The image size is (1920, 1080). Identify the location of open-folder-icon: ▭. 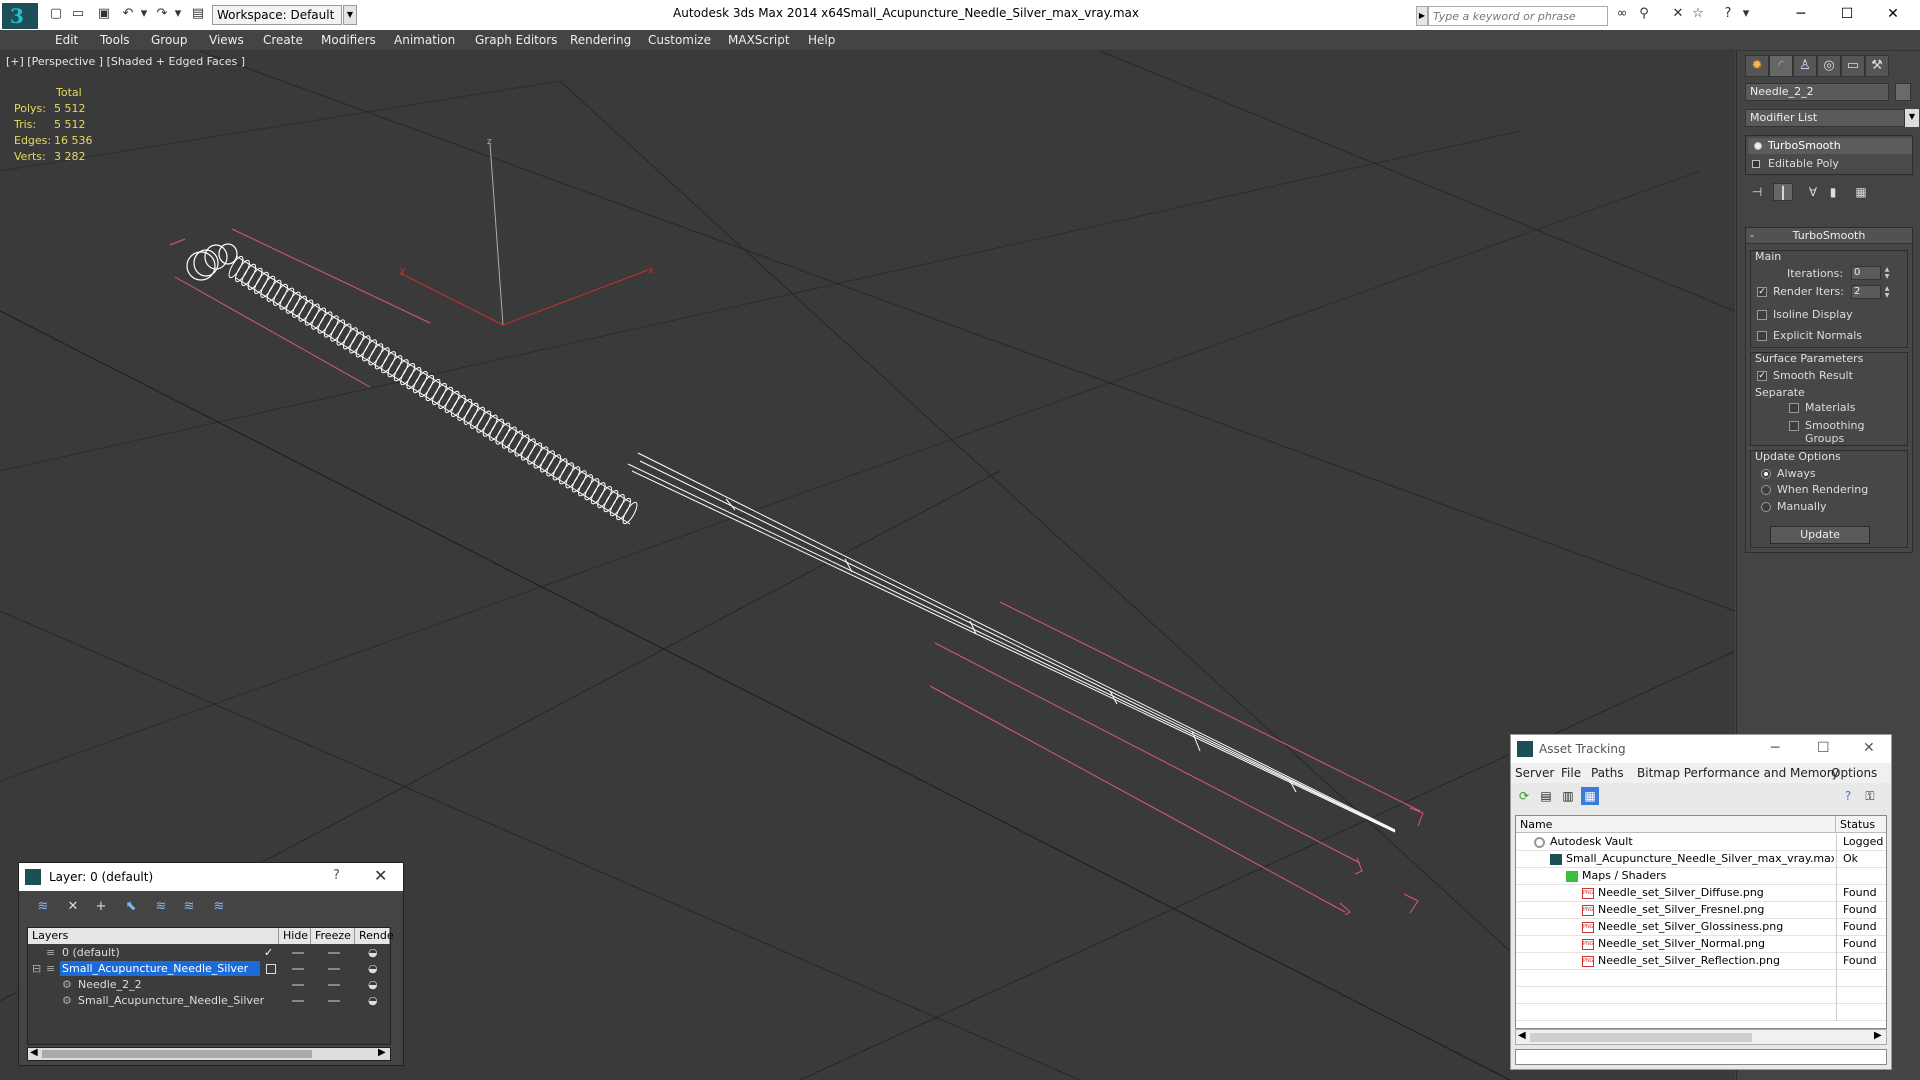
(78, 14).